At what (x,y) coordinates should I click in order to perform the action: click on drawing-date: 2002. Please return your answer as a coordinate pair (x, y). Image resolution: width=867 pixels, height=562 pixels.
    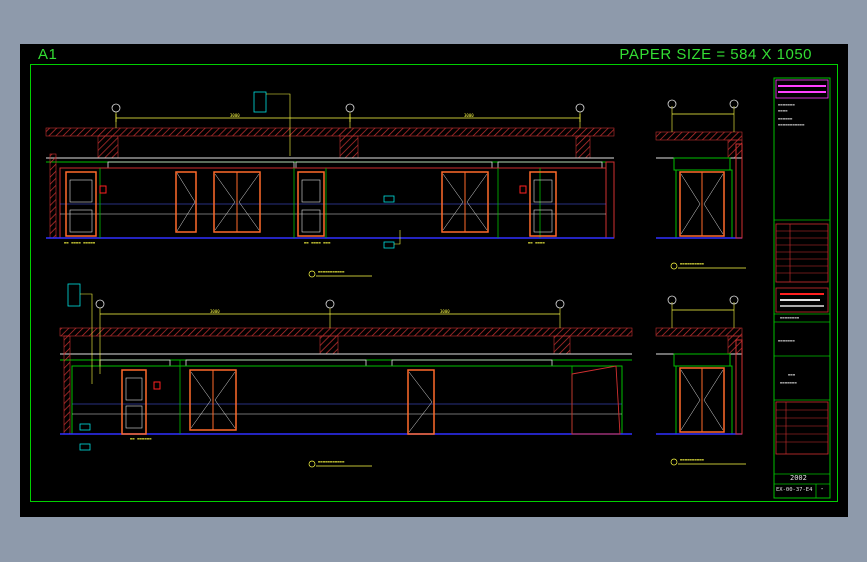
    Looking at the image, I should click on (798, 478).